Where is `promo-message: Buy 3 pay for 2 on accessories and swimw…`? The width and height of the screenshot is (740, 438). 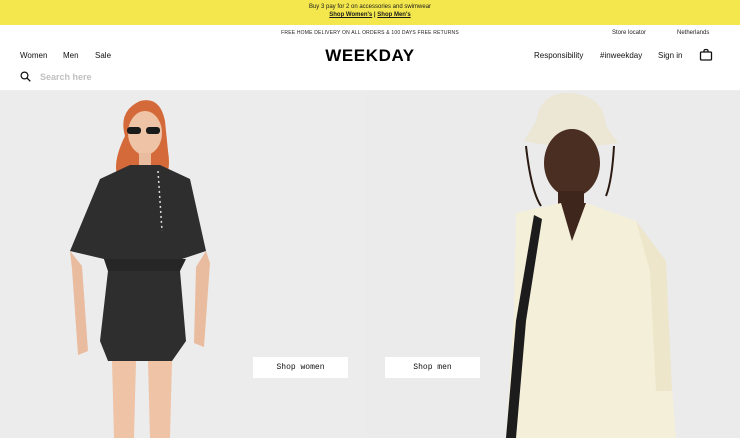 promo-message: Buy 3 pay for 2 on accessories and swimw… is located at coordinates (370, 7).